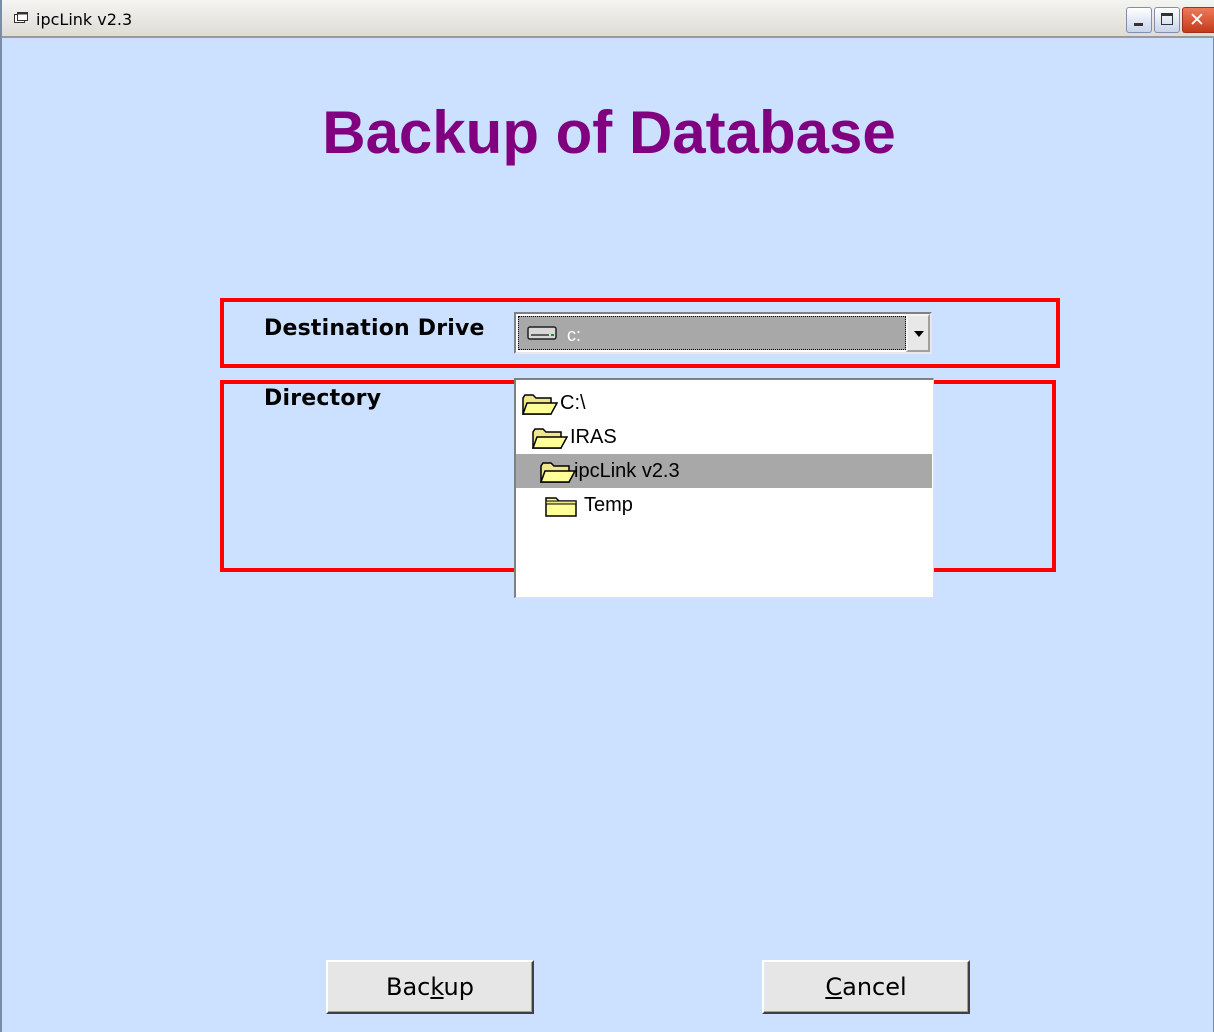 The height and width of the screenshot is (1032, 1214). Describe the element at coordinates (608, 505) in the screenshot. I see `directory-item-label: Temp` at that location.